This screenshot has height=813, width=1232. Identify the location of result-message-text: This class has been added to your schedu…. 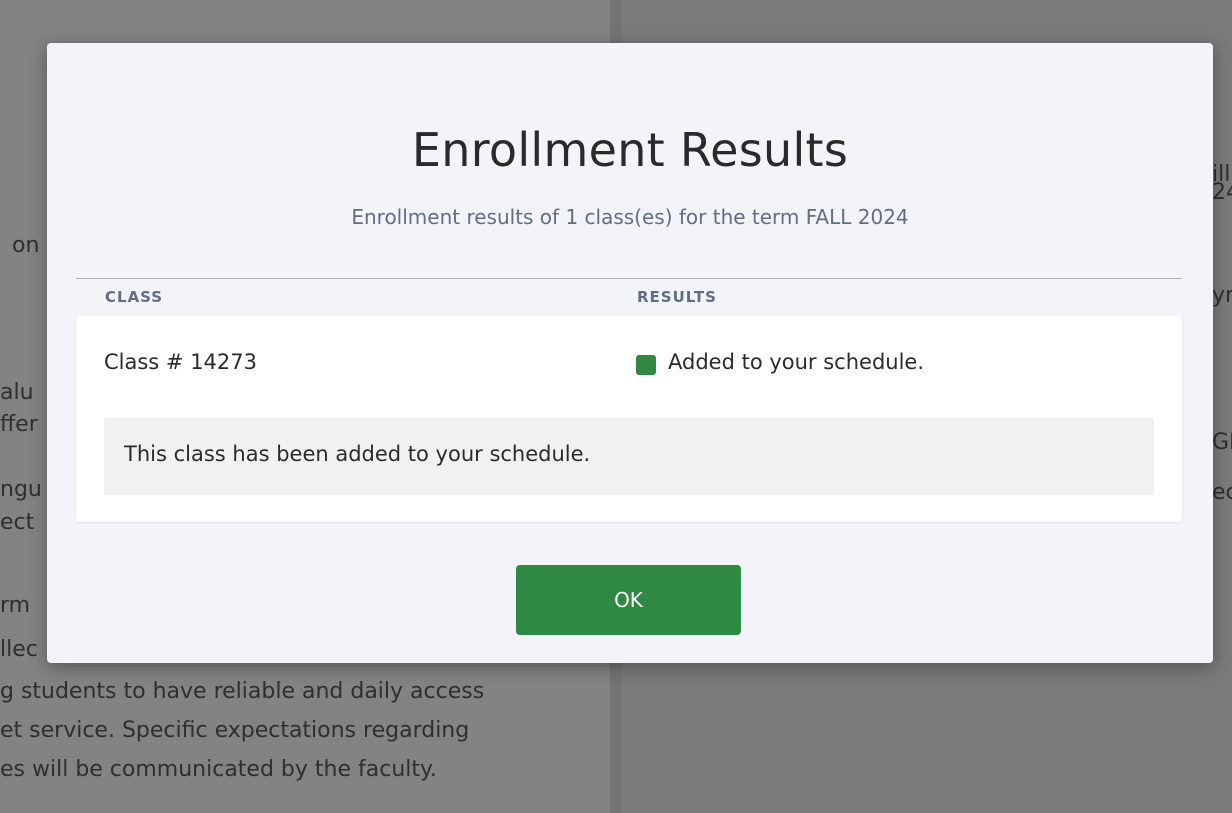
(357, 454).